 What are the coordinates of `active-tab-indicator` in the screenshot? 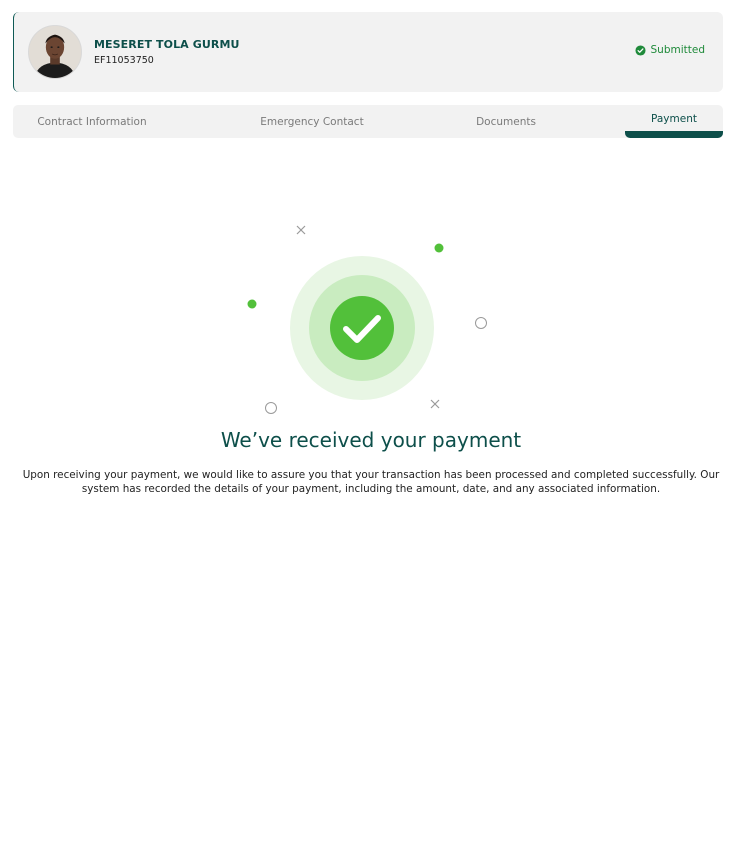 It's located at (674, 134).